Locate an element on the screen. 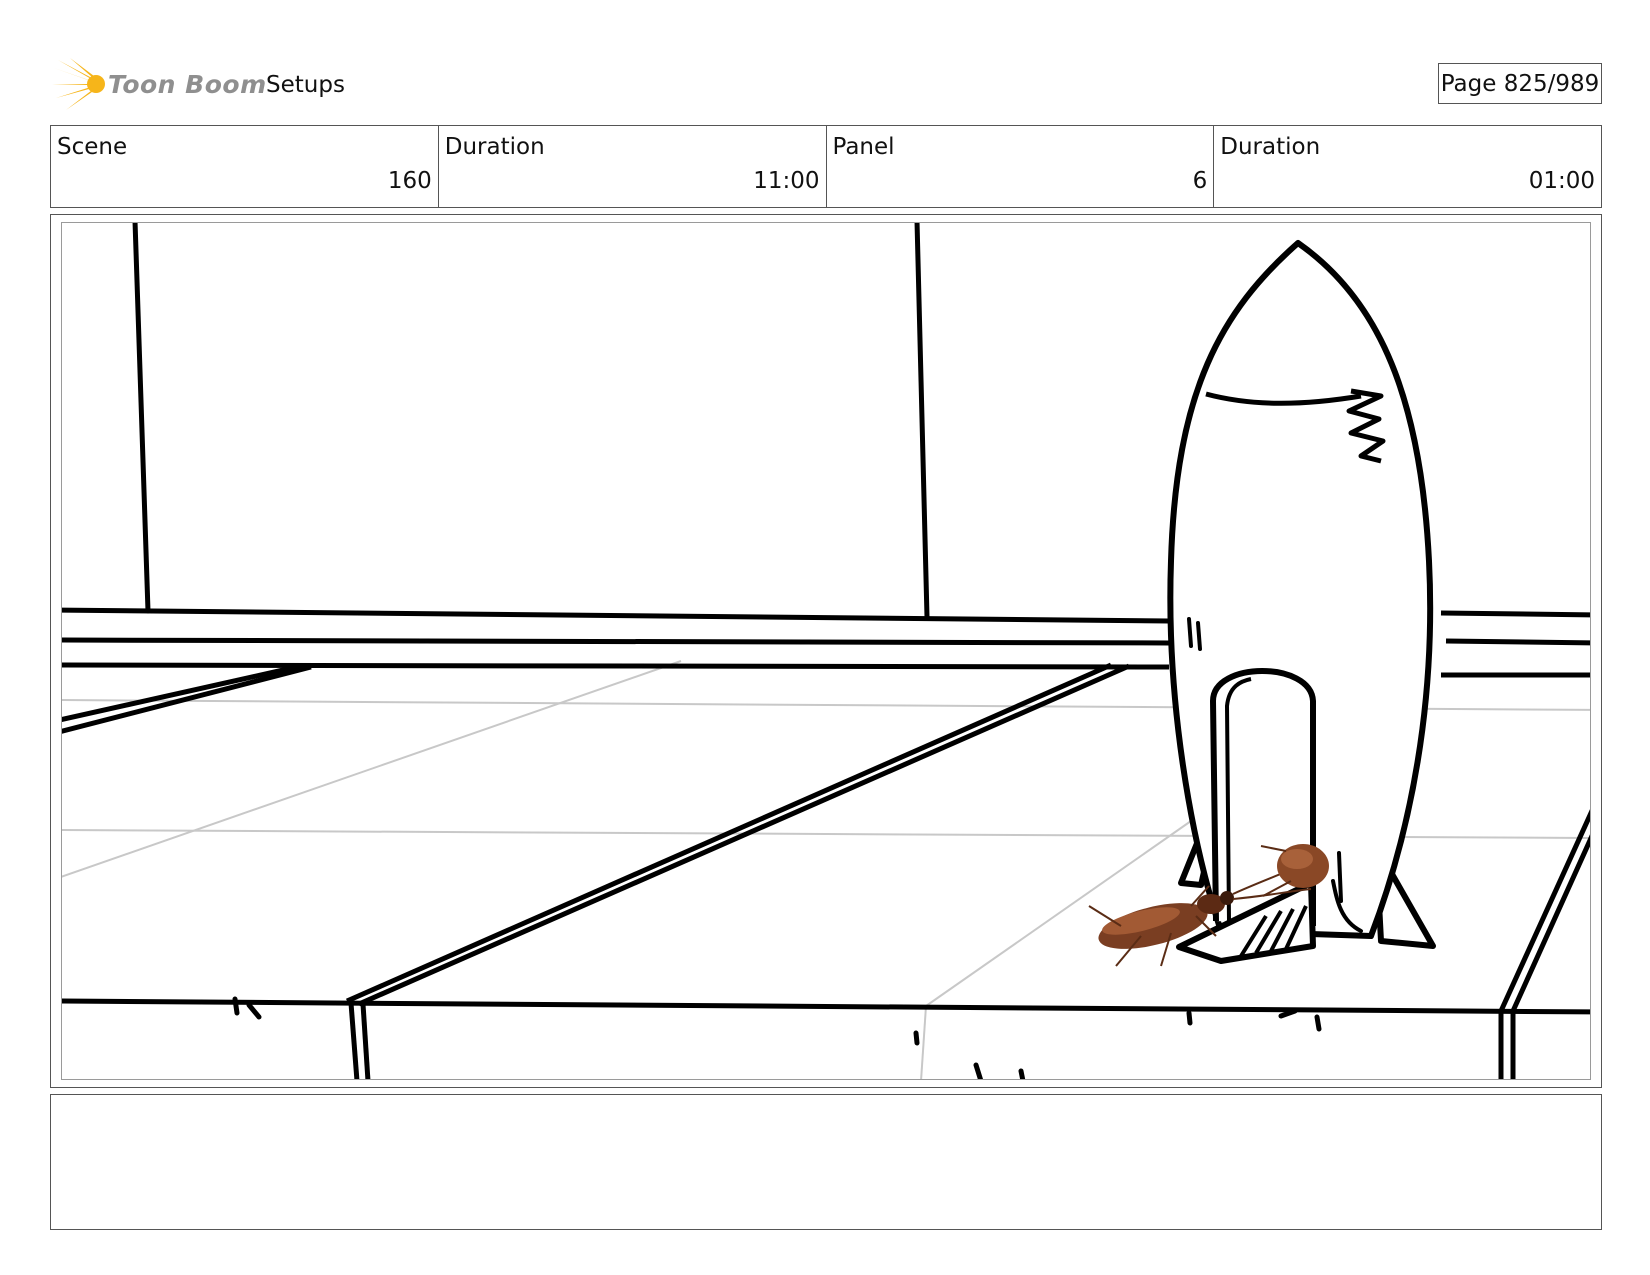 The image size is (1650, 1275). scene-cell: Scene 160 is located at coordinates (245, 166).